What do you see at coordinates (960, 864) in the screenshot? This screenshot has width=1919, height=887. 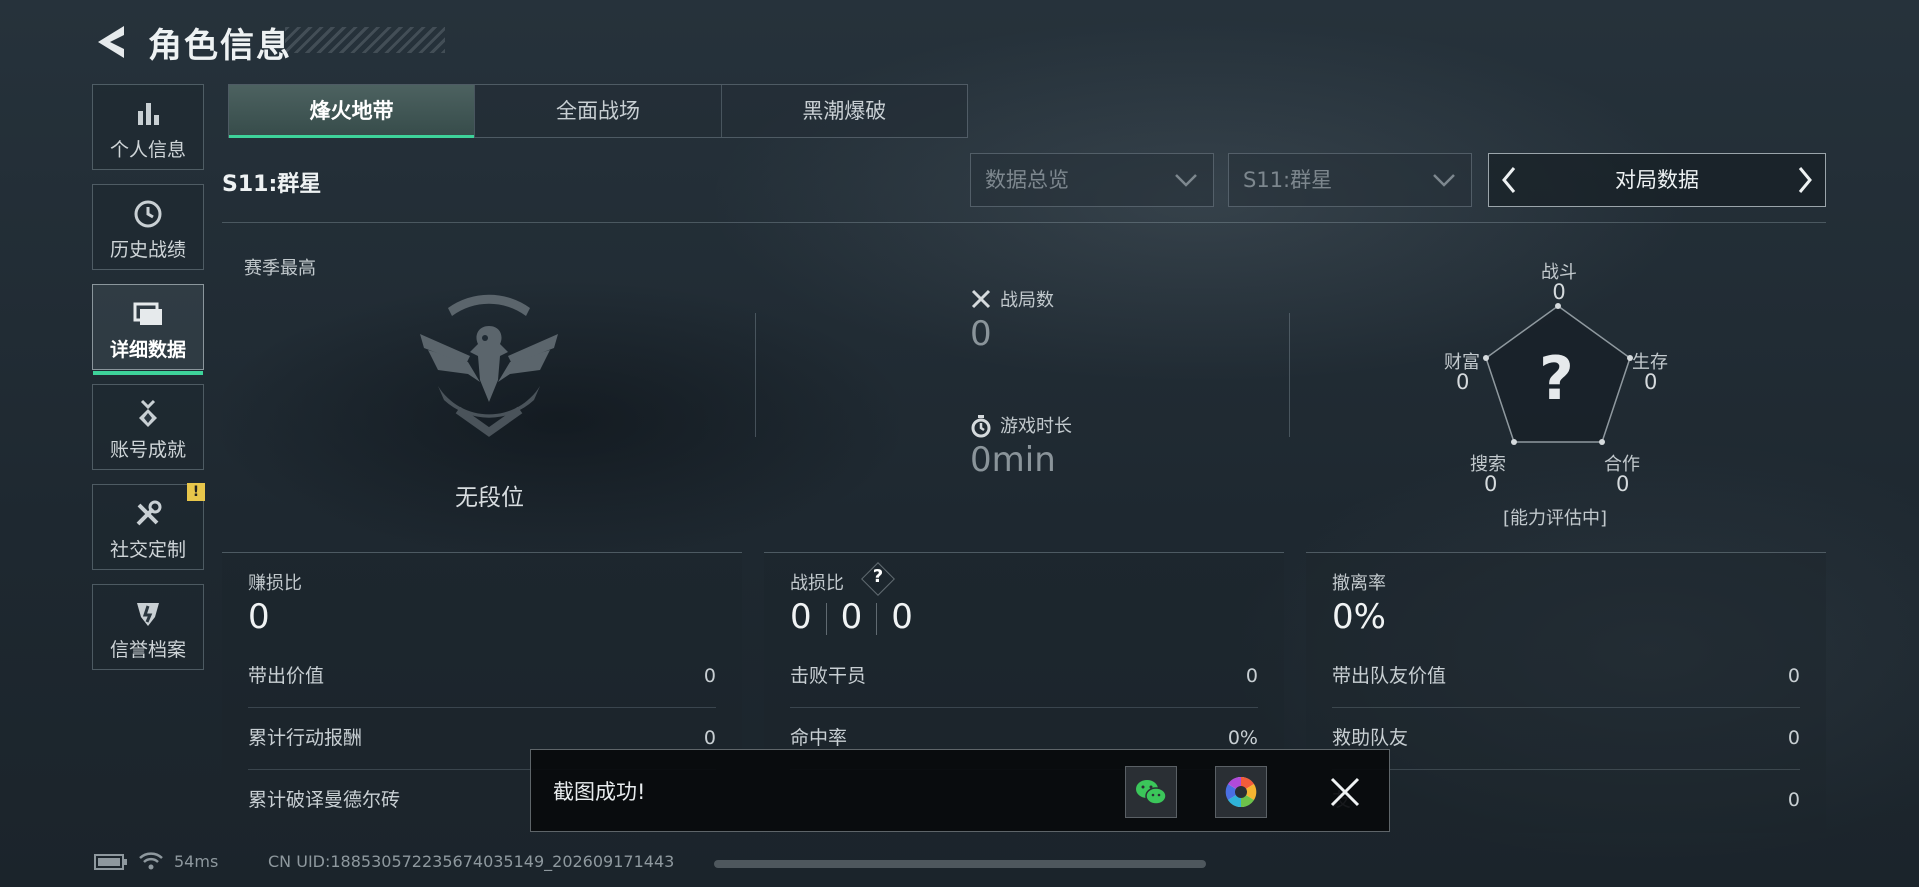 I see `home-indicator` at bounding box center [960, 864].